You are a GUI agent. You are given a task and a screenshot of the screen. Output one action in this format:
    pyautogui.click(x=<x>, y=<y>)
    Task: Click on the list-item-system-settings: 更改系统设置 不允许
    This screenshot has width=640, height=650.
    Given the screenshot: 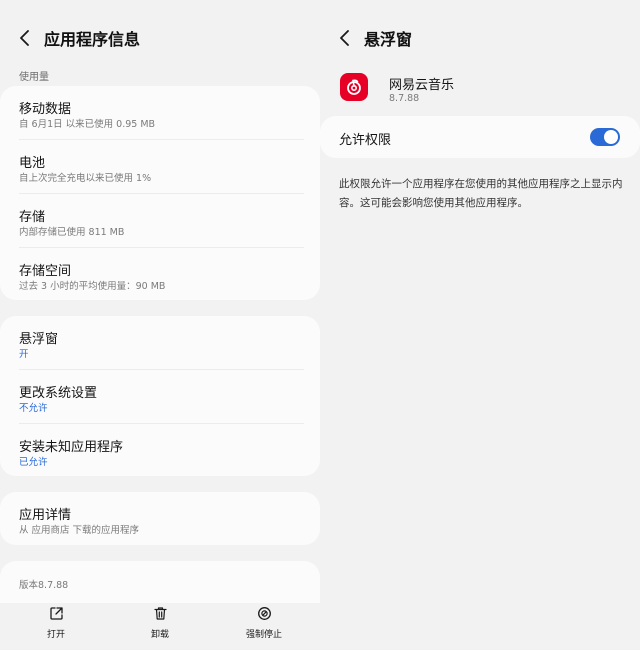 What is the action you would take?
    pyautogui.click(x=160, y=396)
    